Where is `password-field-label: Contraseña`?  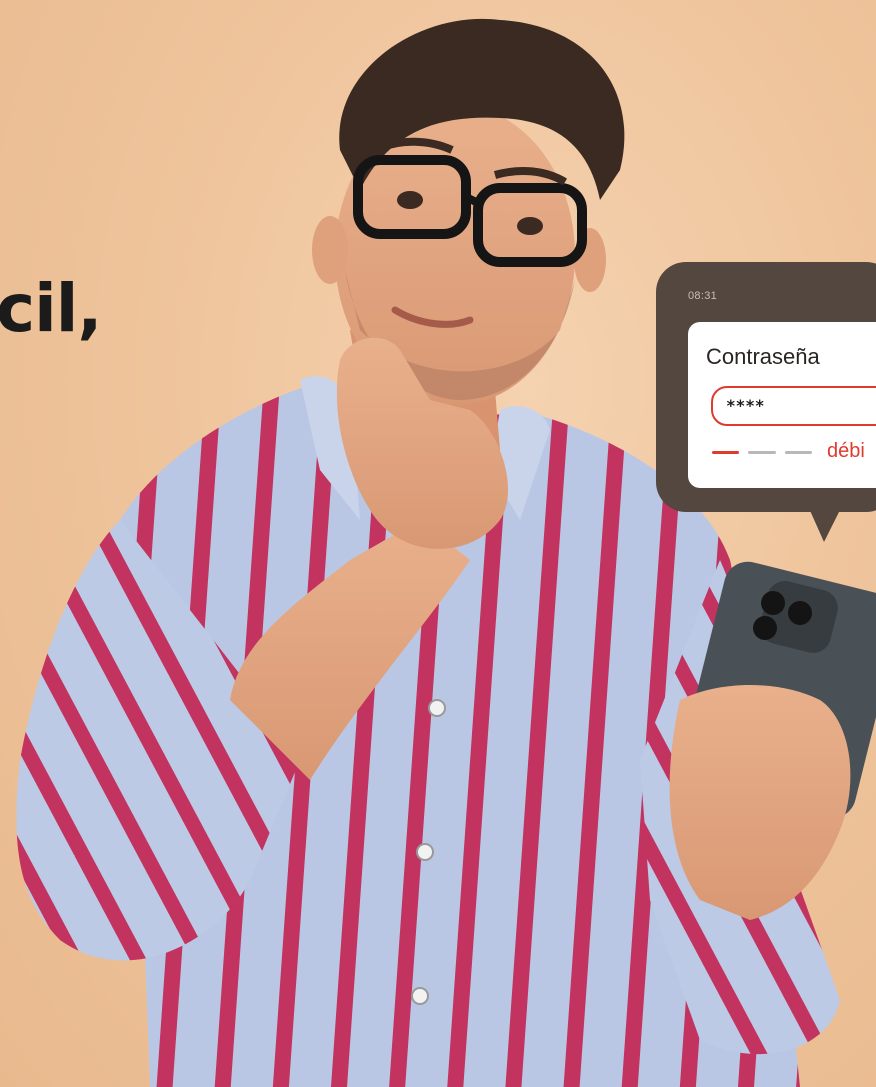
password-field-label: Contraseña is located at coordinates (763, 356).